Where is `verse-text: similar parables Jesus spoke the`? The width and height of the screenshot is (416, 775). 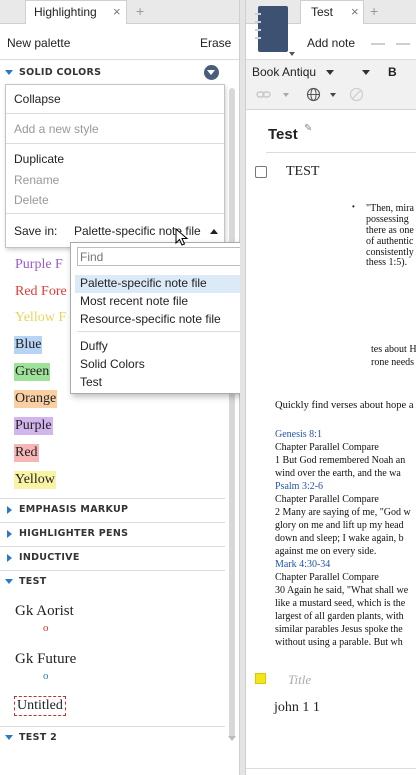 verse-text: similar parables Jesus spoke the is located at coordinates (339, 629).